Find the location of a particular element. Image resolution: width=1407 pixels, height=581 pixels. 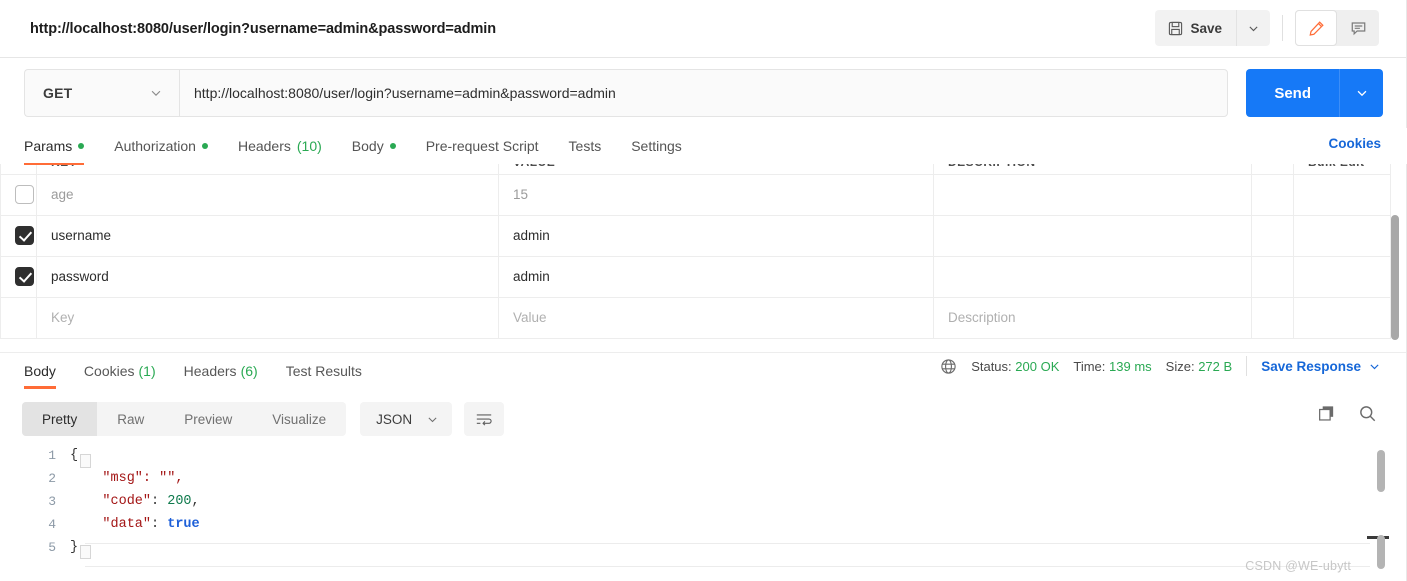

tab-body: Body is located at coordinates (374, 146).